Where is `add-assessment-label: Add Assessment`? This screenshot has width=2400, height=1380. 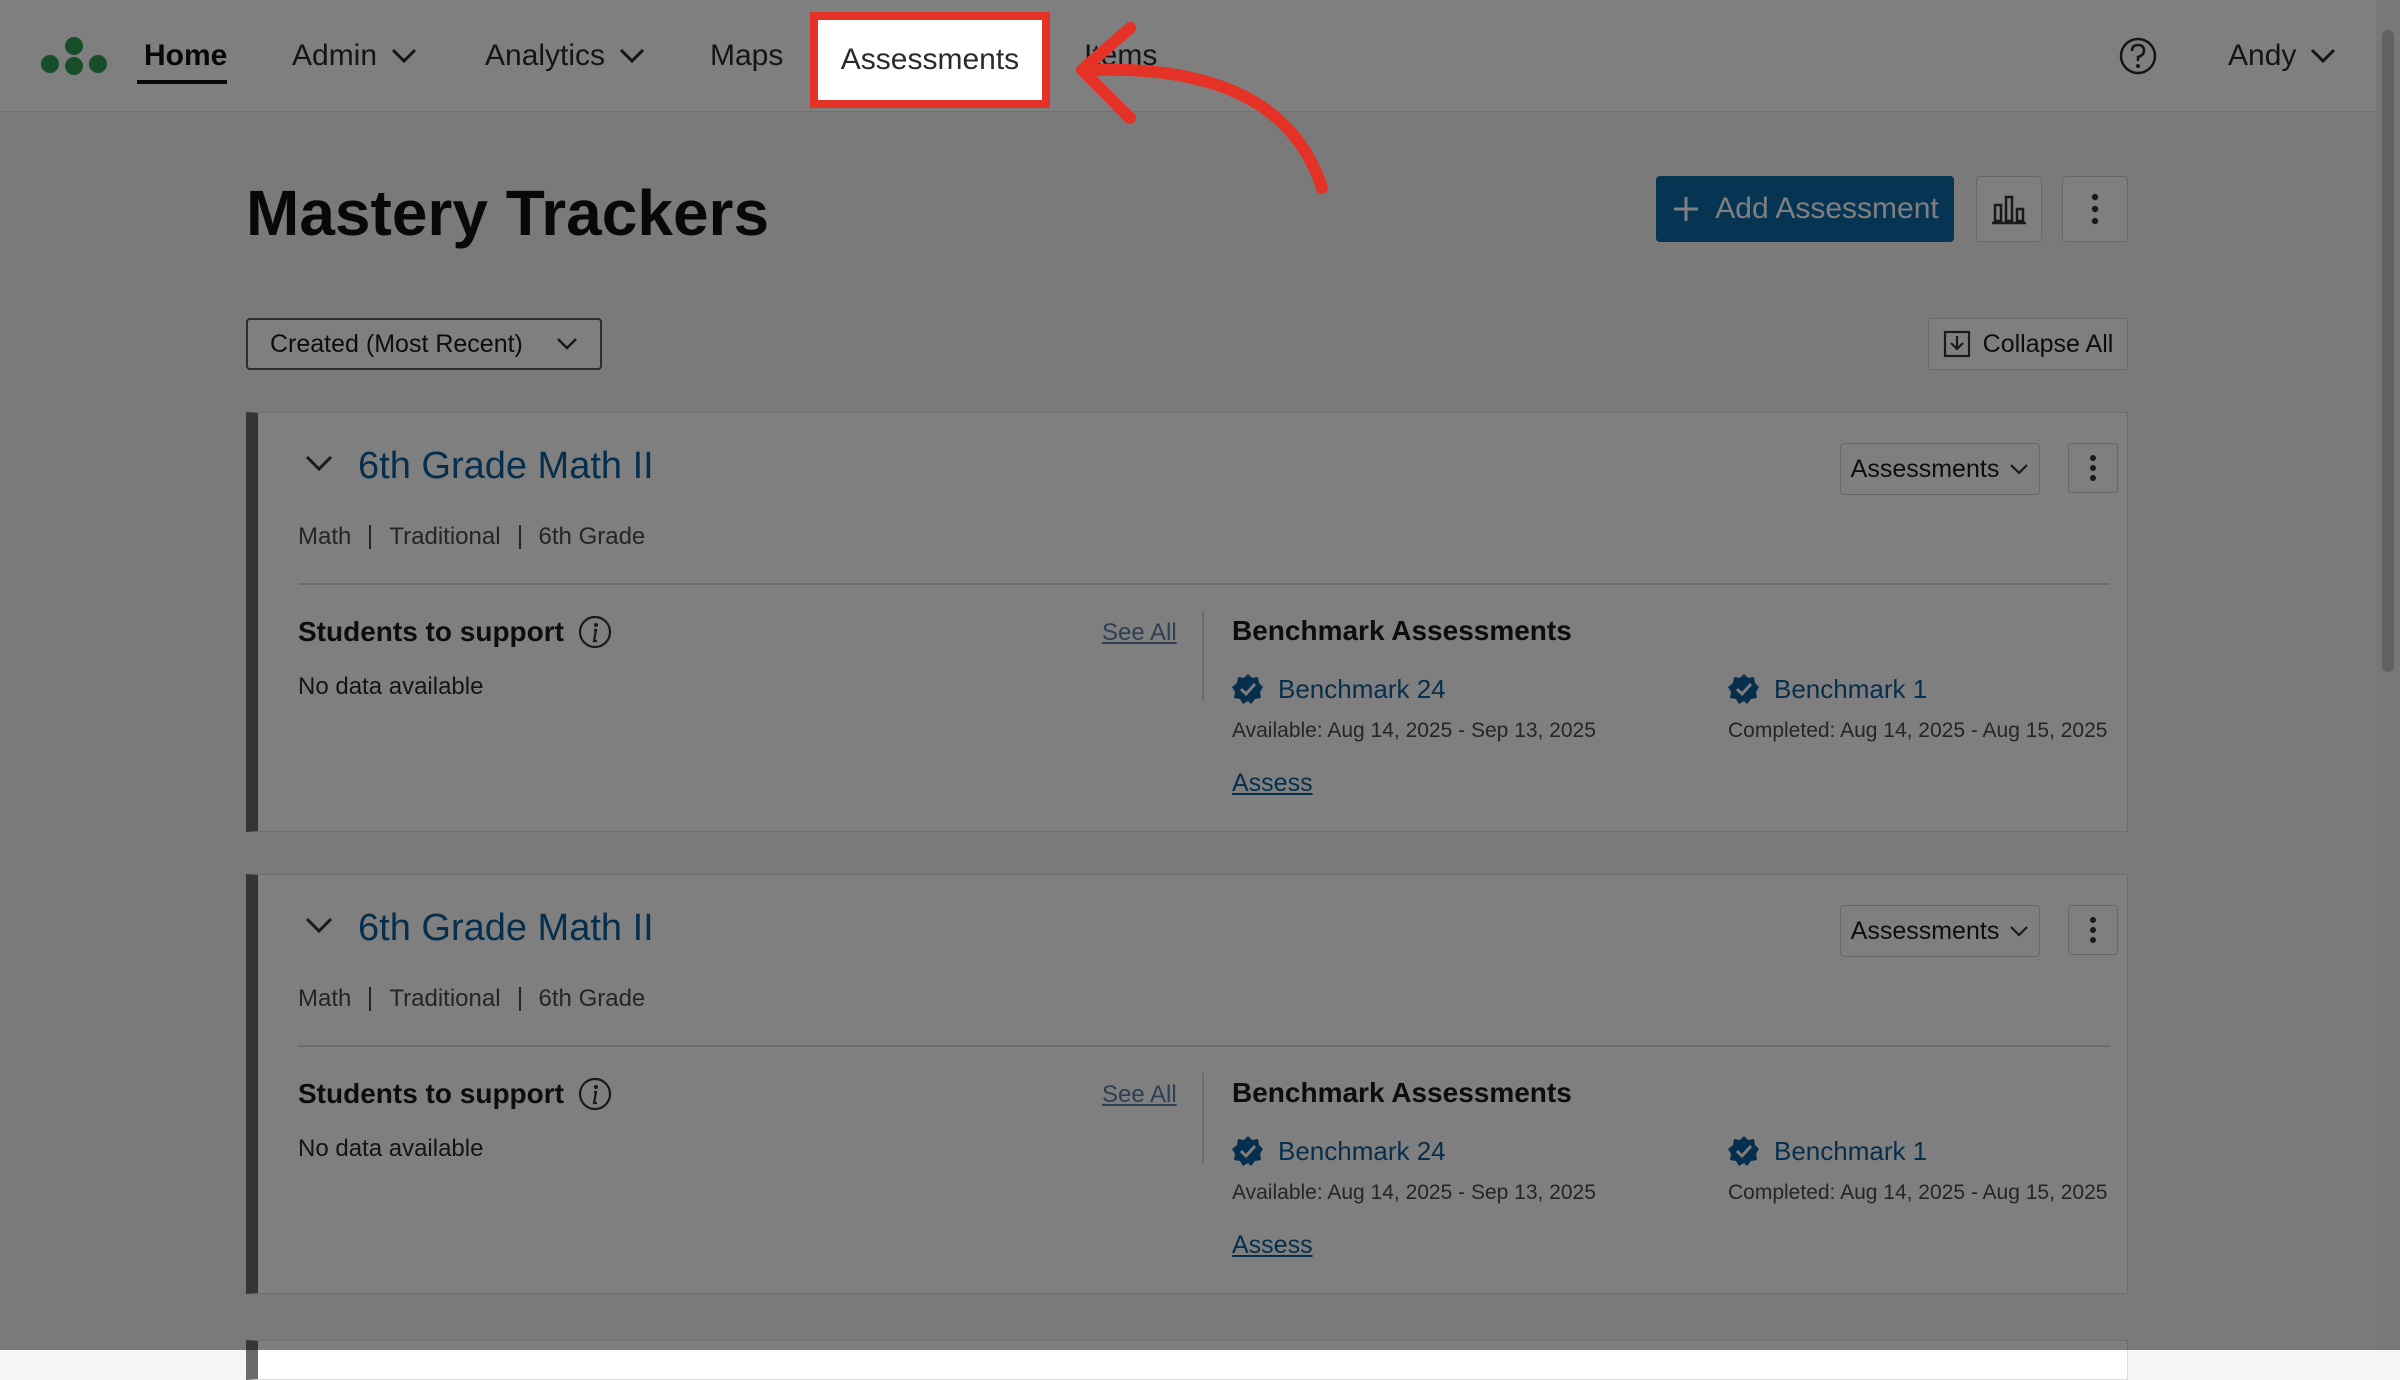 add-assessment-label: Add Assessment is located at coordinates (1827, 208).